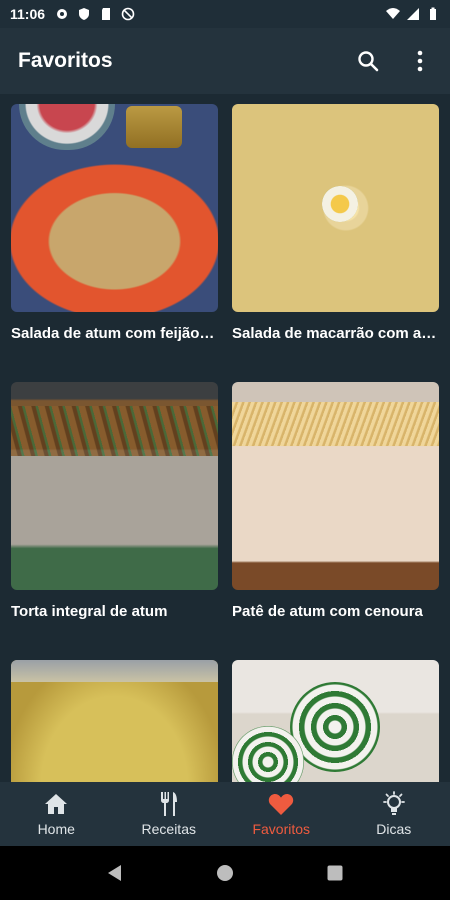  I want to click on nav-item-receitas: Receitas, so click(169, 814).